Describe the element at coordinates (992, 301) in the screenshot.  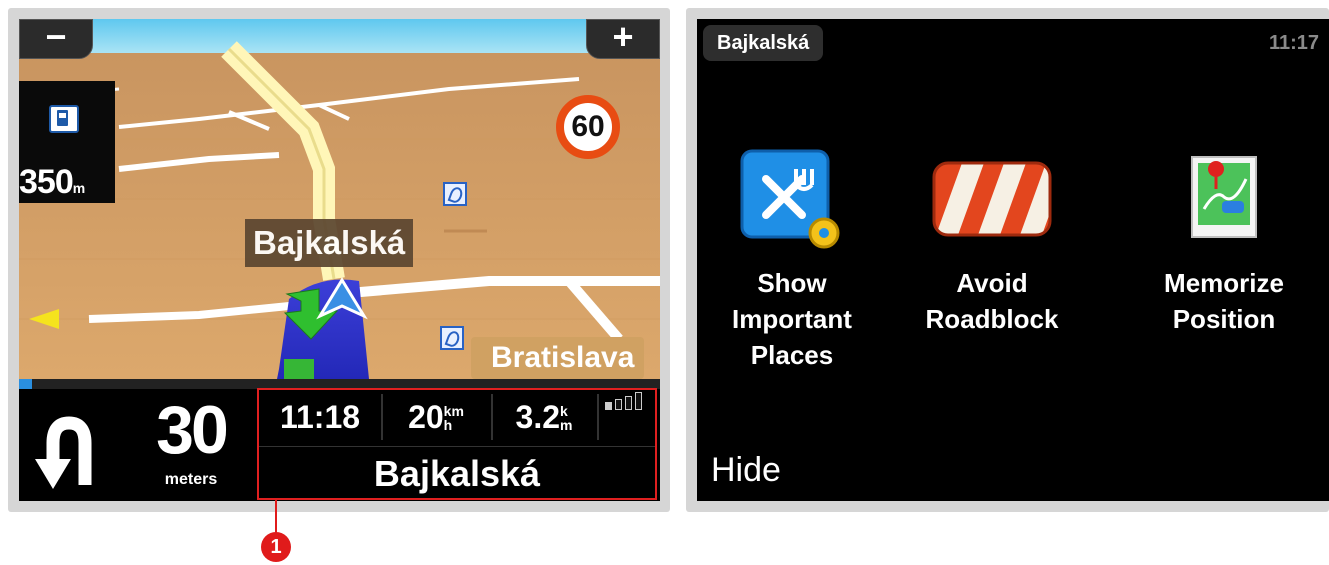
I see `menu-item-label: Avoid Roadblock` at that location.